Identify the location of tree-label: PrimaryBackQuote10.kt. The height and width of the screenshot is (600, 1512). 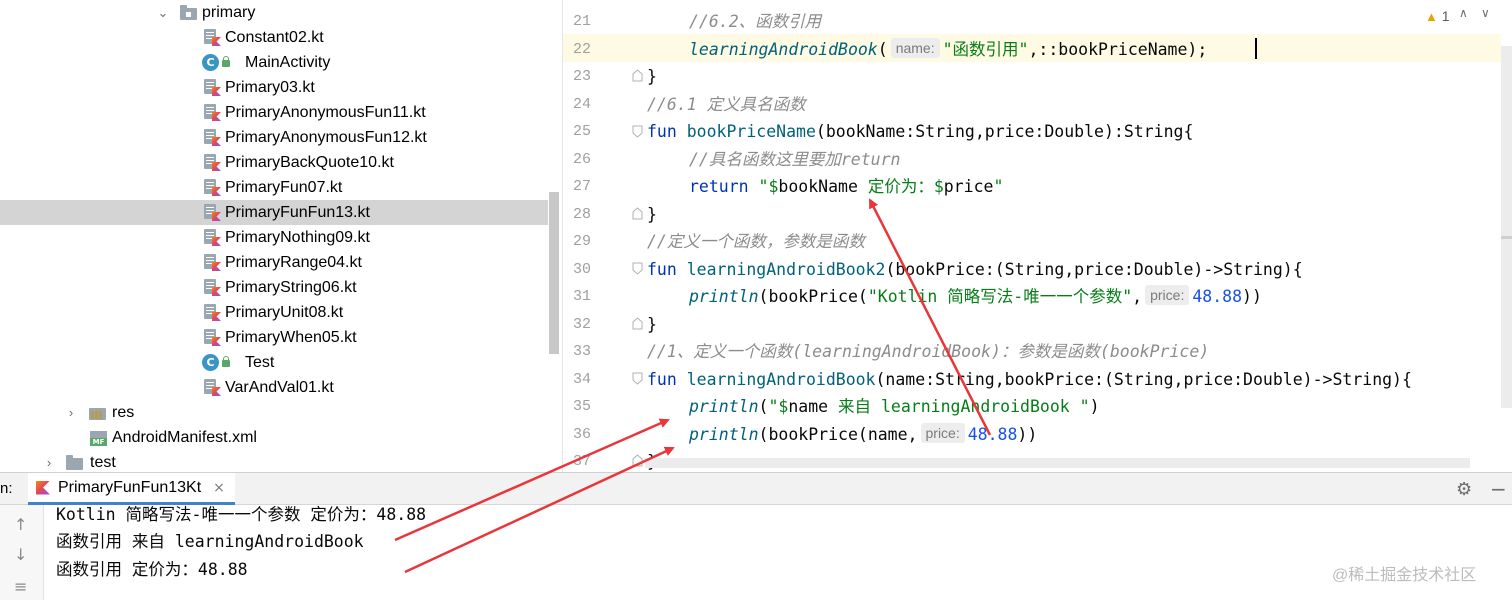
(309, 162).